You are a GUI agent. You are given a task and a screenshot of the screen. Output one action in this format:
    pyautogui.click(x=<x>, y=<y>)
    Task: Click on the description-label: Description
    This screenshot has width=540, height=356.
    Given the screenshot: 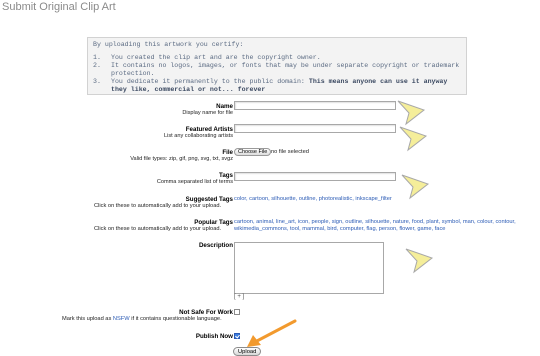 What is the action you would take?
    pyautogui.click(x=215, y=245)
    